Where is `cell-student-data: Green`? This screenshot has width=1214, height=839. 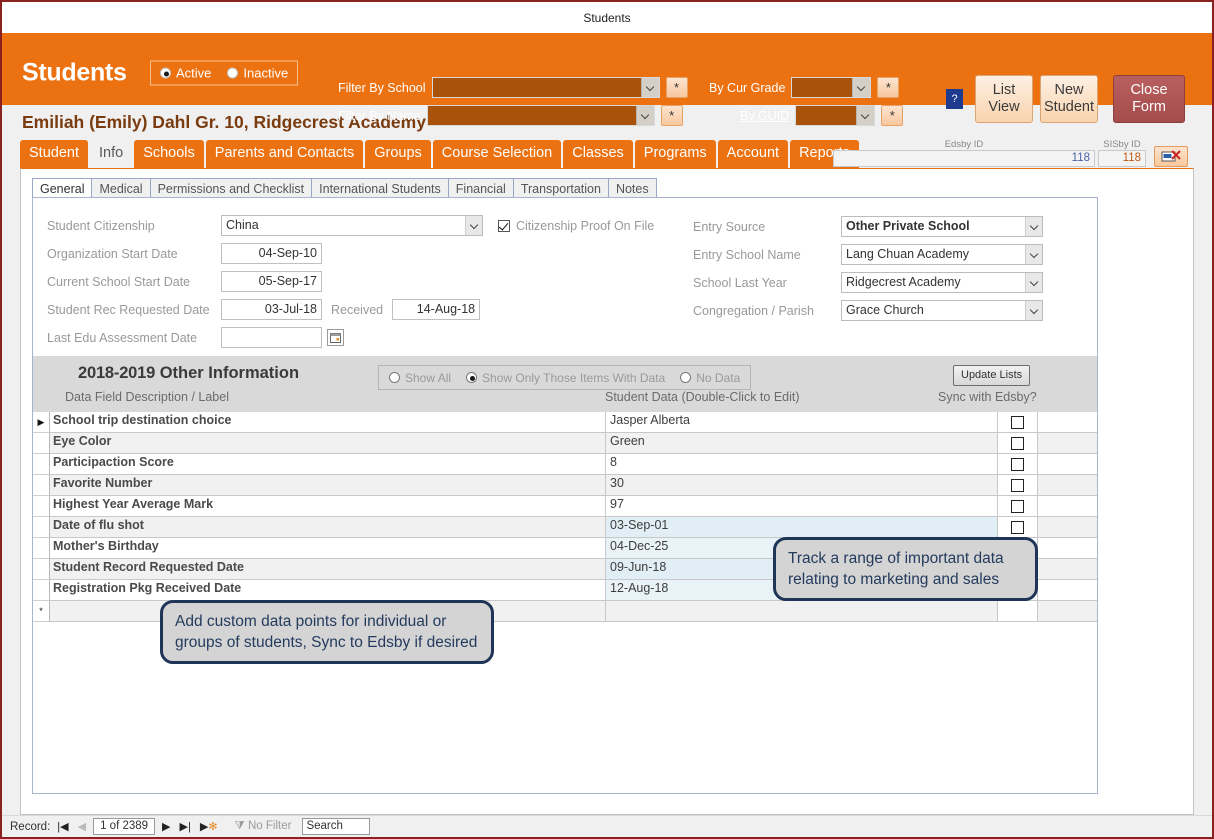
cell-student-data: Green is located at coordinates (802, 443).